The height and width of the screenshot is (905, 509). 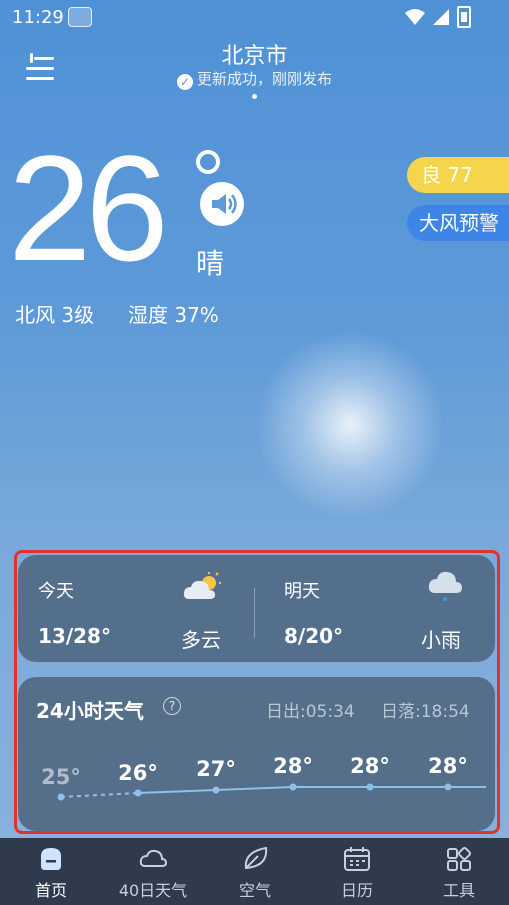 What do you see at coordinates (264, 79) in the screenshot?
I see `update-status-text: 更新成功，刚刚发布` at bounding box center [264, 79].